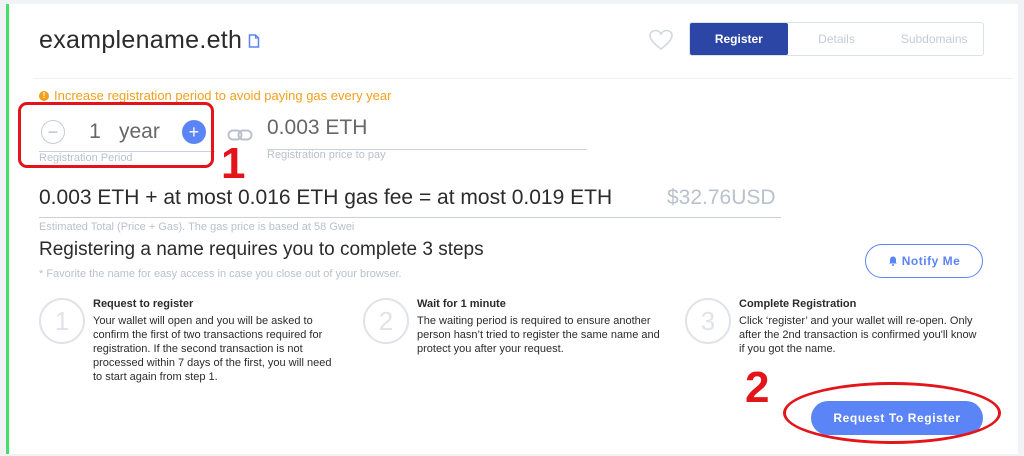 Image resolution: width=1024 pixels, height=456 pixels. I want to click on domain-name: examplename.eth, so click(141, 40).